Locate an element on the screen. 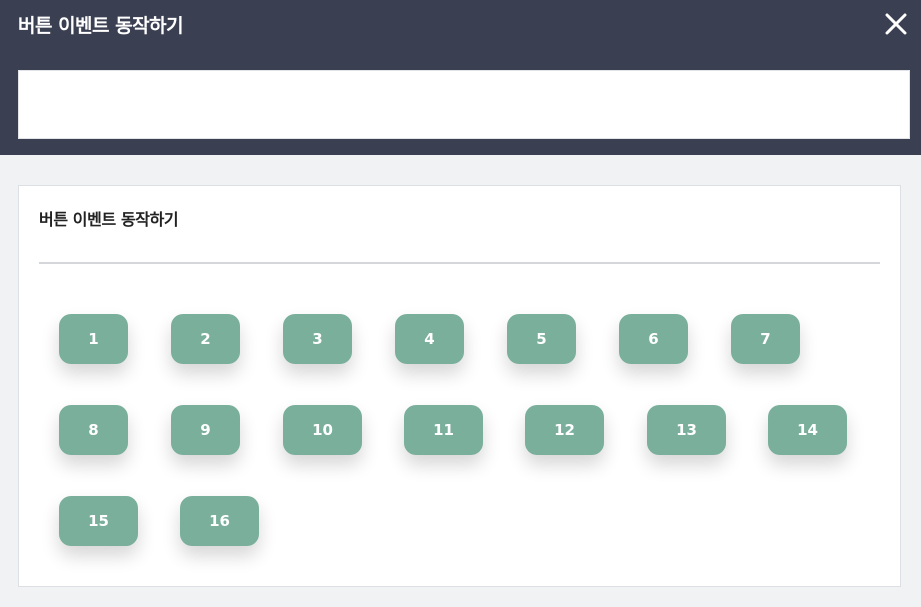 The image size is (921, 607). button-12: 12 is located at coordinates (564, 430).